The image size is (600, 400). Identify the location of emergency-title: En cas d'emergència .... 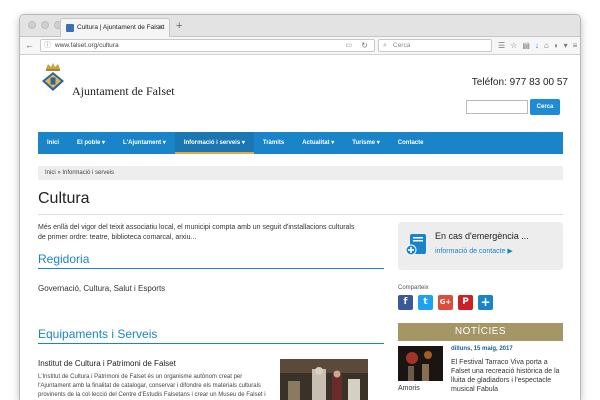
(482, 236).